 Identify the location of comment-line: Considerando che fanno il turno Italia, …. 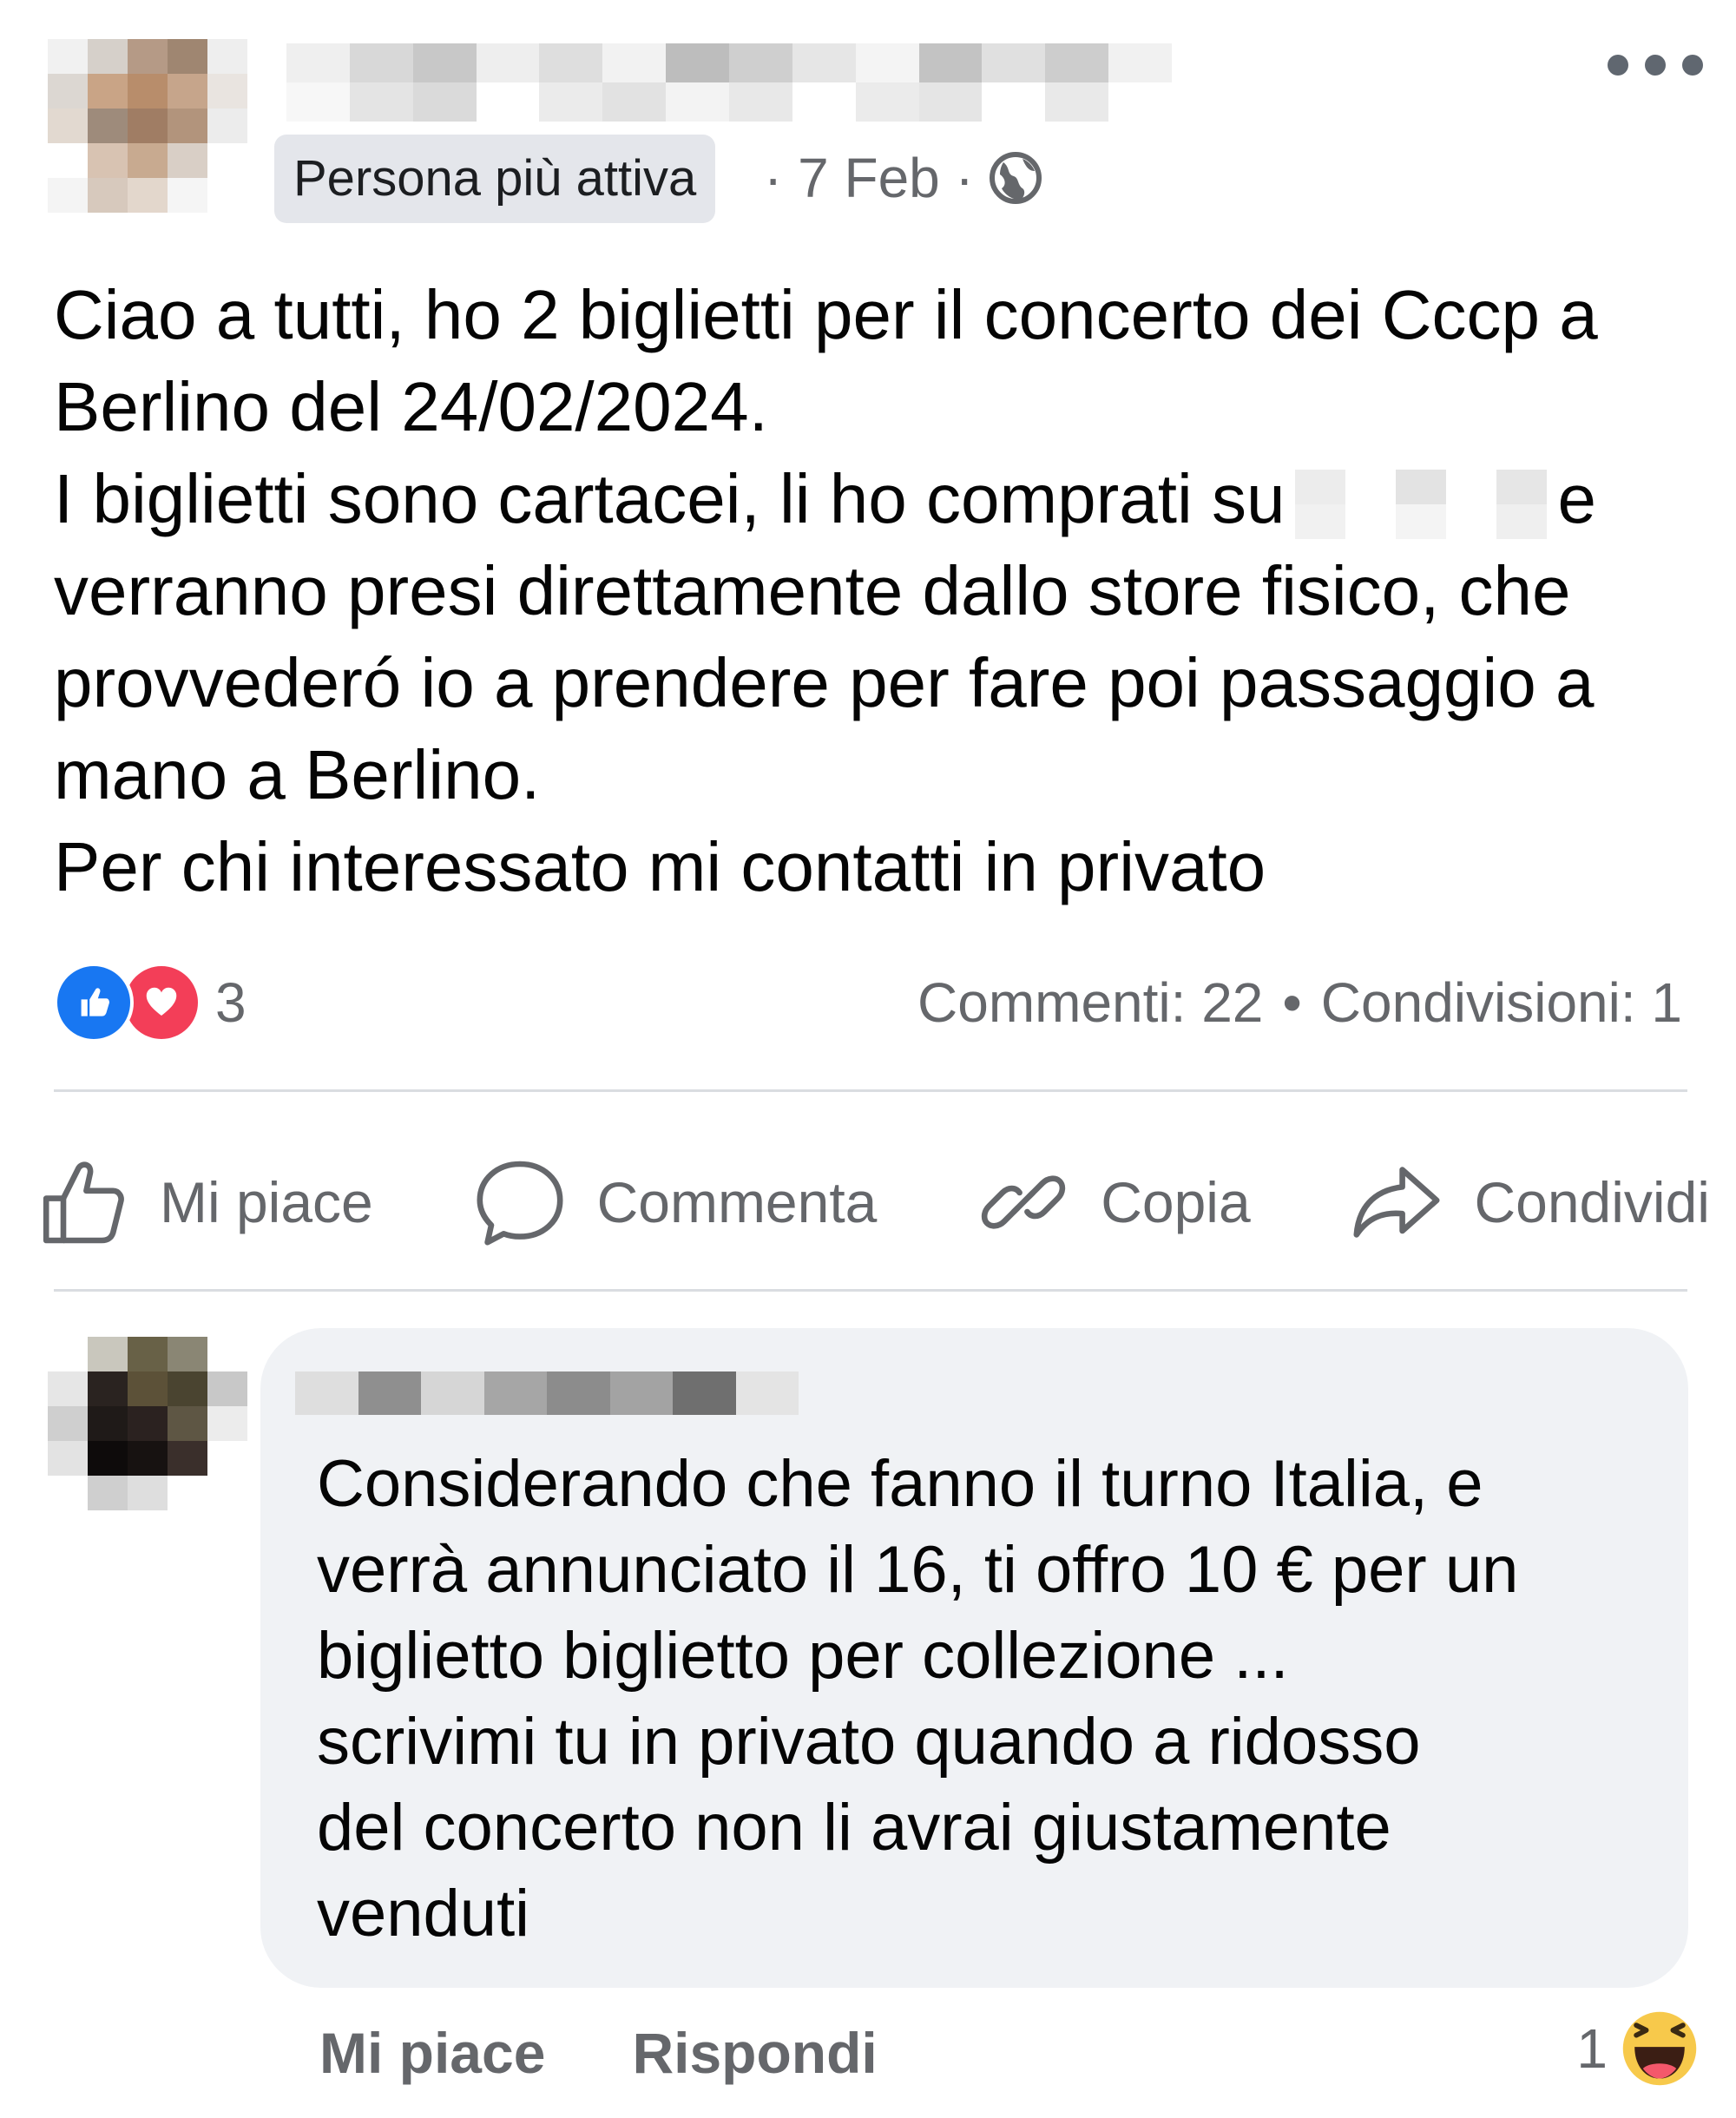
(900, 1484).